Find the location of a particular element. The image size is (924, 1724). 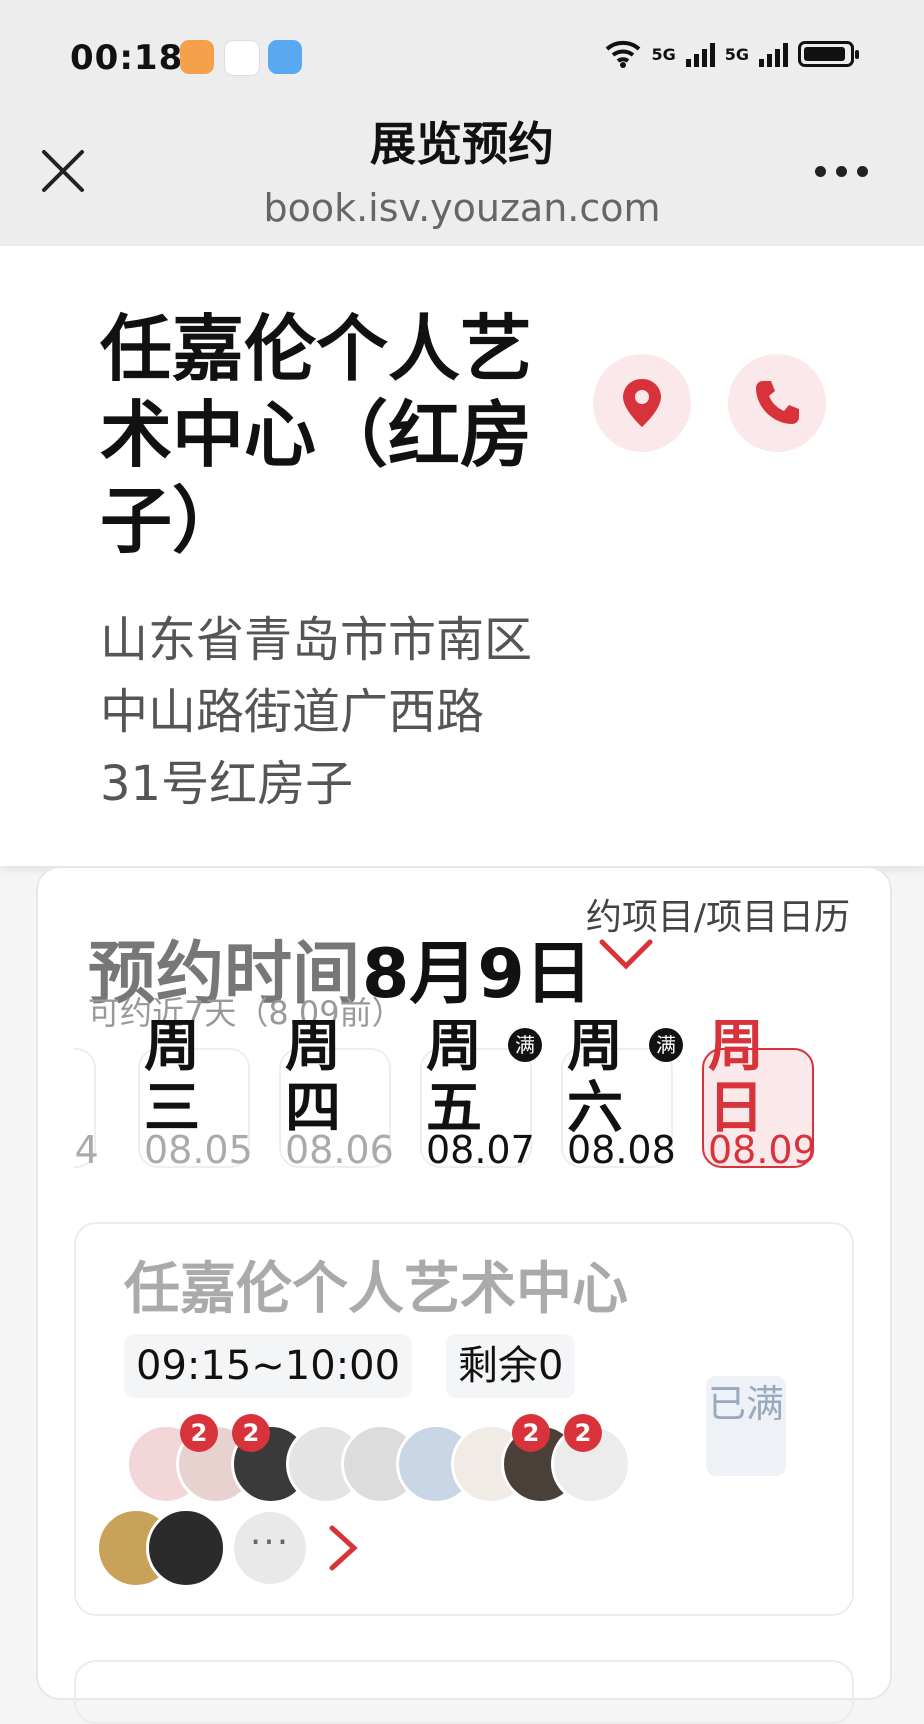

day-item: 周六 08.08 满 is located at coordinates (622, 1095).